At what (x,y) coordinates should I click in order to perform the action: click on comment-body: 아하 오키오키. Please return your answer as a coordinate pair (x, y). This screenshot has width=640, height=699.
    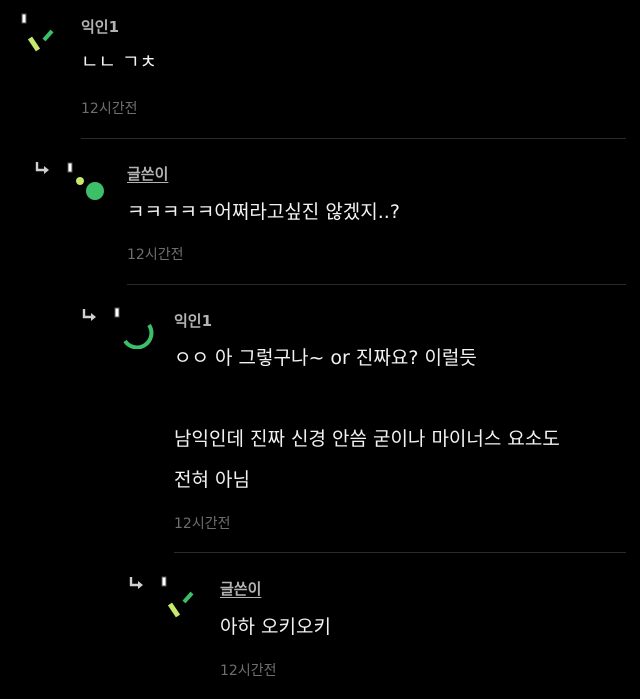
    Looking at the image, I should click on (275, 627).